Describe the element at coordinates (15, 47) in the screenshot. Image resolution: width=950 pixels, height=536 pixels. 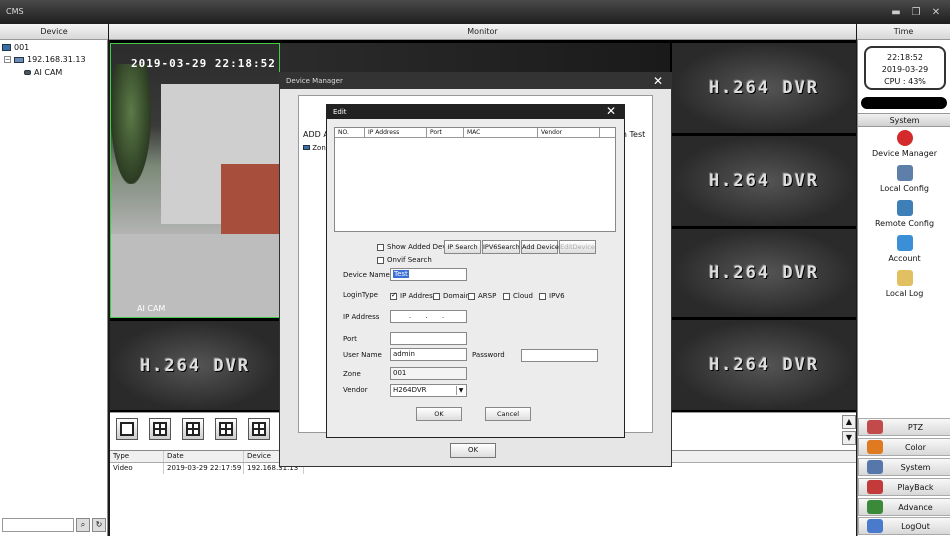
I see `tree-root: 001` at that location.